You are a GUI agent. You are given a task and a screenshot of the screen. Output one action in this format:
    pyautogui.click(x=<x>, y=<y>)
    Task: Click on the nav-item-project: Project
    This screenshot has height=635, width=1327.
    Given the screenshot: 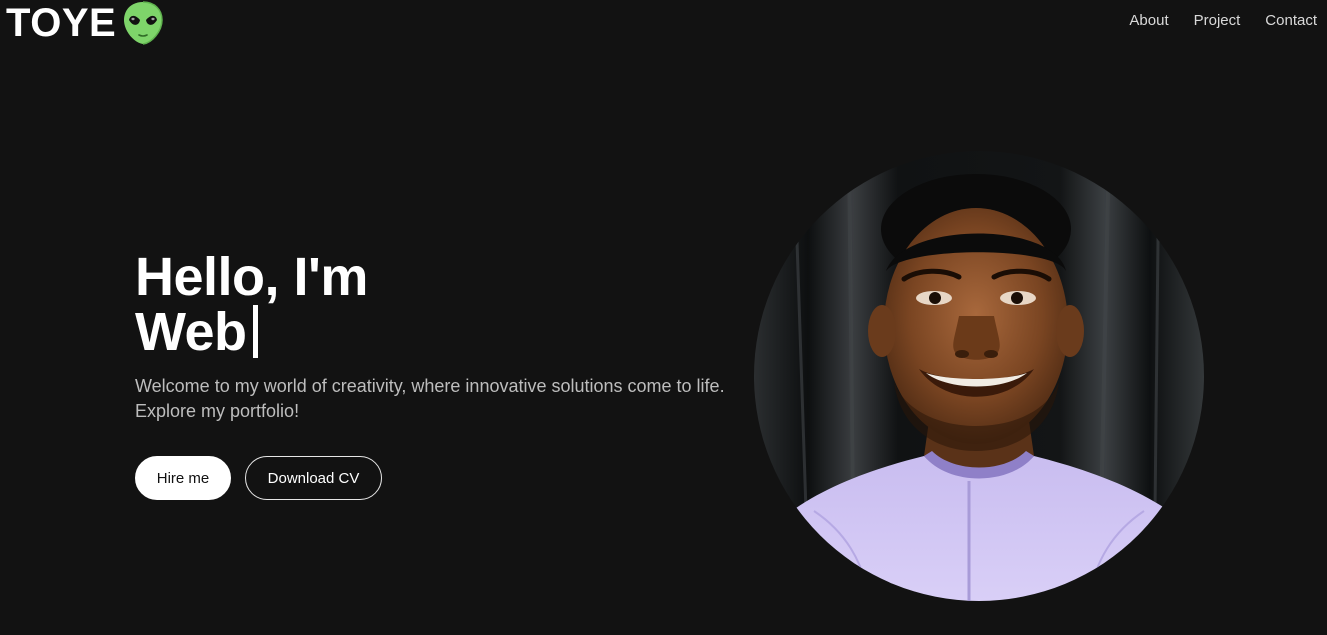 What is the action you would take?
    pyautogui.click(x=1217, y=20)
    